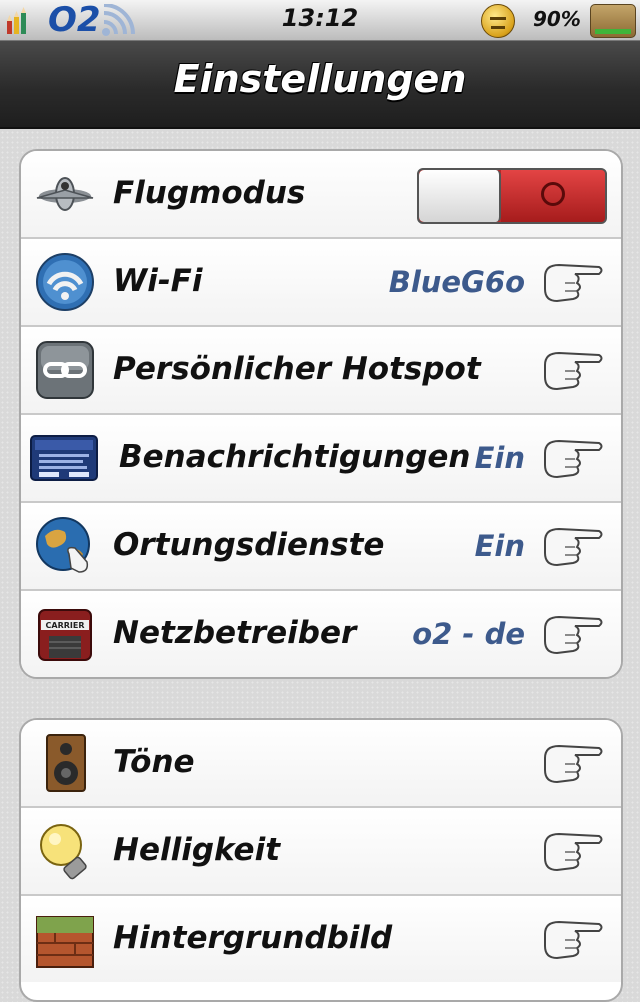 This screenshot has width=640, height=1002. Describe the element at coordinates (468, 634) in the screenshot. I see `settings-row-value: o2 - de` at that location.